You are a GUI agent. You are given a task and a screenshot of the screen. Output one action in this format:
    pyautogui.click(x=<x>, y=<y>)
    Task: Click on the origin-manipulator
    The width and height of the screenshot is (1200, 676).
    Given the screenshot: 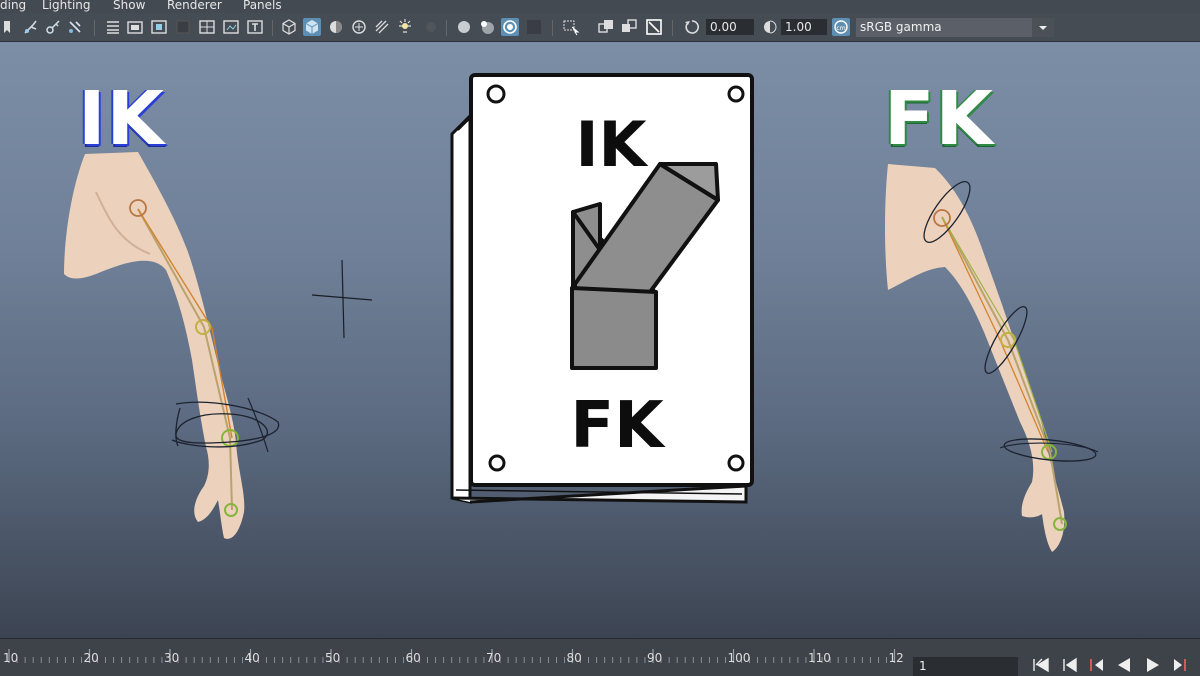 What is the action you would take?
    pyautogui.click(x=342, y=299)
    